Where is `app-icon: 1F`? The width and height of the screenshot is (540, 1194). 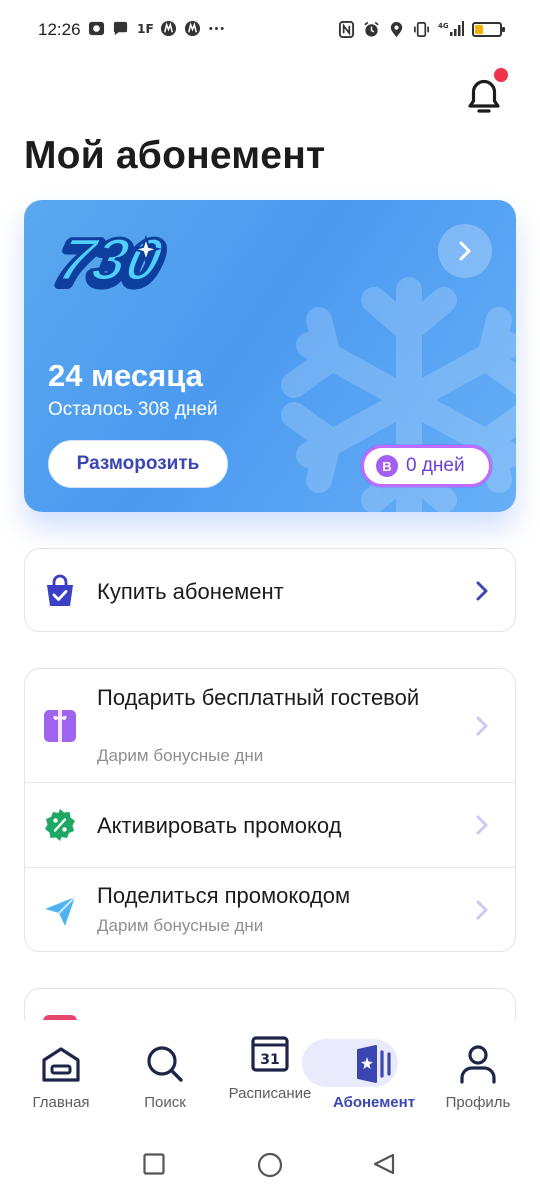
app-icon: 1F is located at coordinates (145, 29).